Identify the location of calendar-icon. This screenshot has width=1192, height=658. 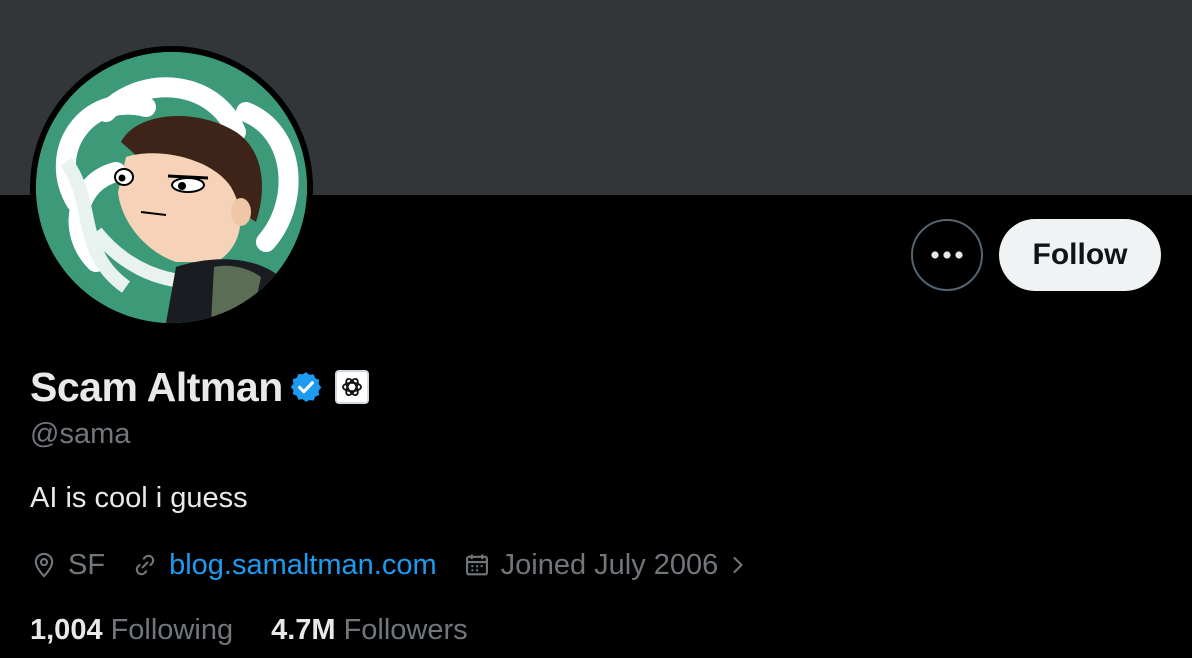
(476, 565).